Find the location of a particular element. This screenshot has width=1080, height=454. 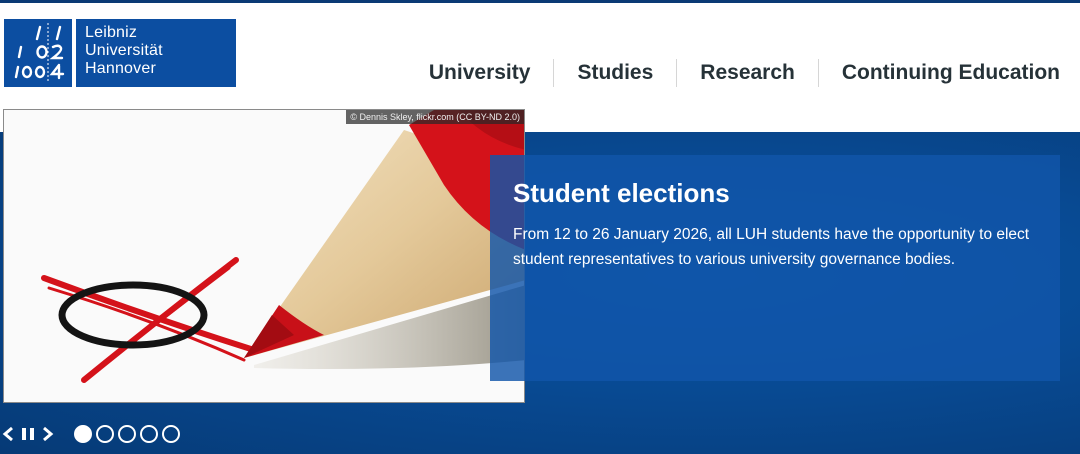

logo-line-3: Hannover is located at coordinates (120, 68).